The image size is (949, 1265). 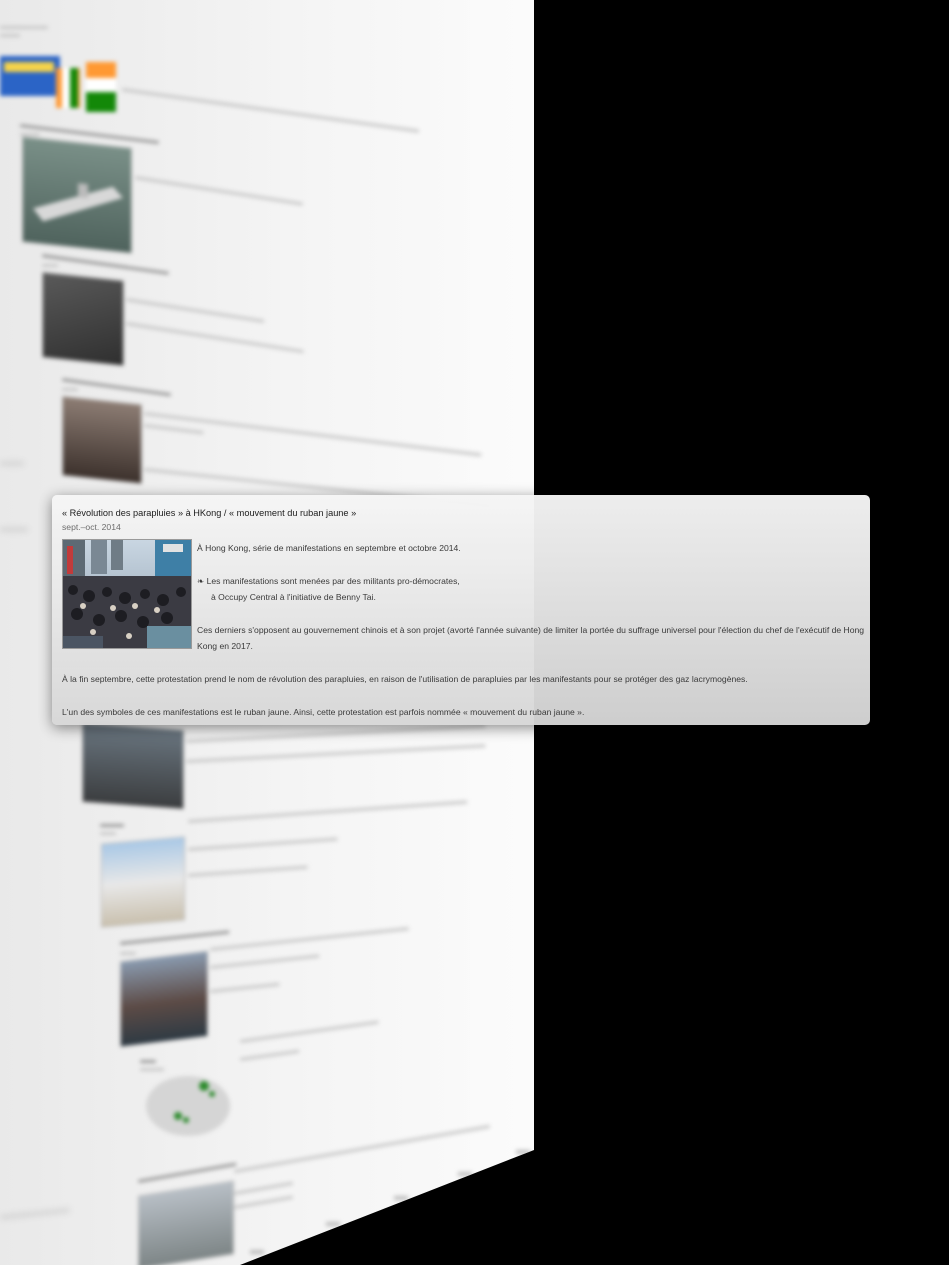 I want to click on world-map-thumbnail, so click(x=188, y=1104).